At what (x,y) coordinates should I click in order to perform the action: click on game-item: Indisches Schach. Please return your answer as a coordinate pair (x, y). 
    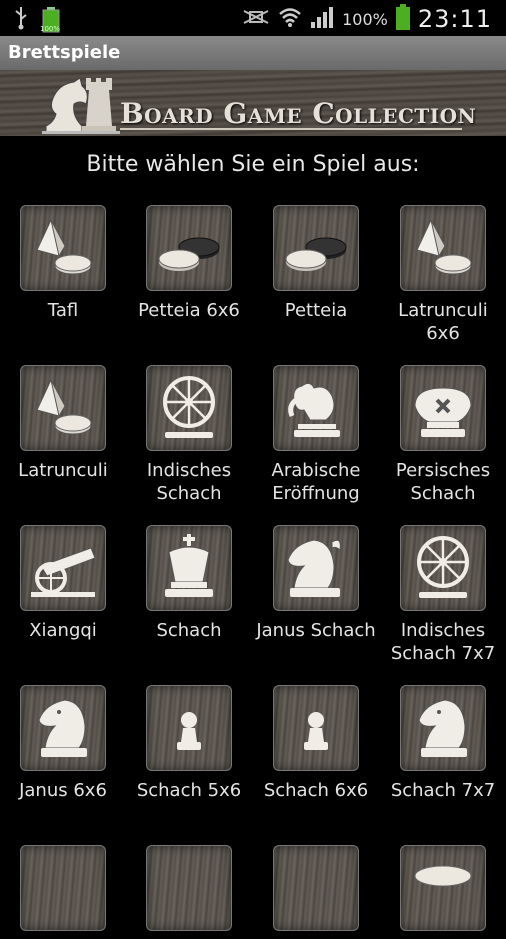
    Looking at the image, I should click on (189, 435).